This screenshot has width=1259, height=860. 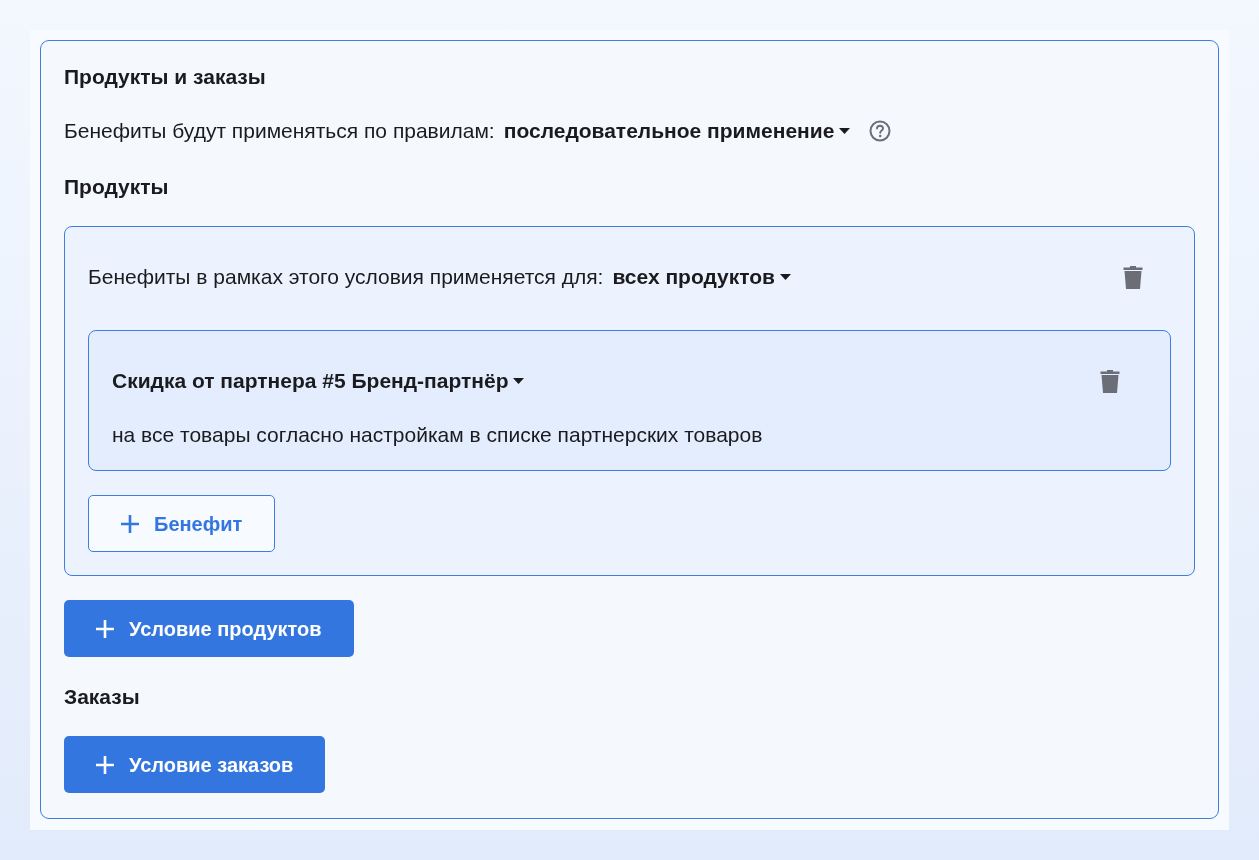 I want to click on section-title: Продукты и заказы, so click(x=165, y=77).